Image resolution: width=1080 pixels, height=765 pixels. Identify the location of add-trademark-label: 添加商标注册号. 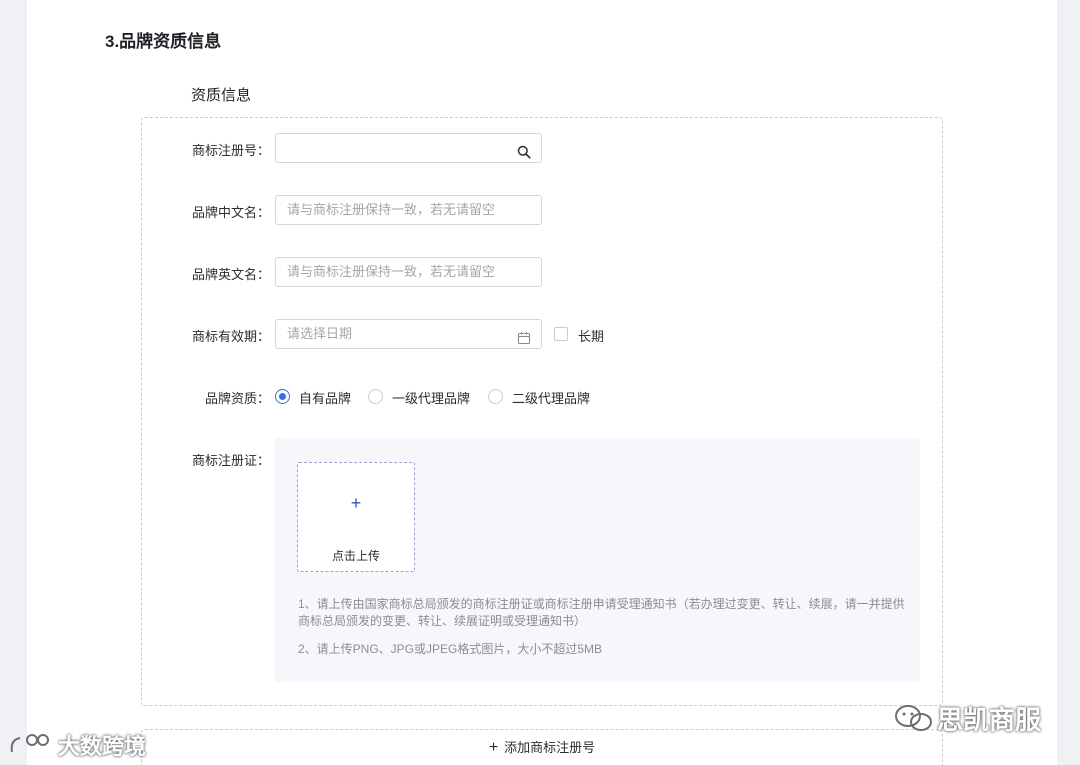
(550, 747).